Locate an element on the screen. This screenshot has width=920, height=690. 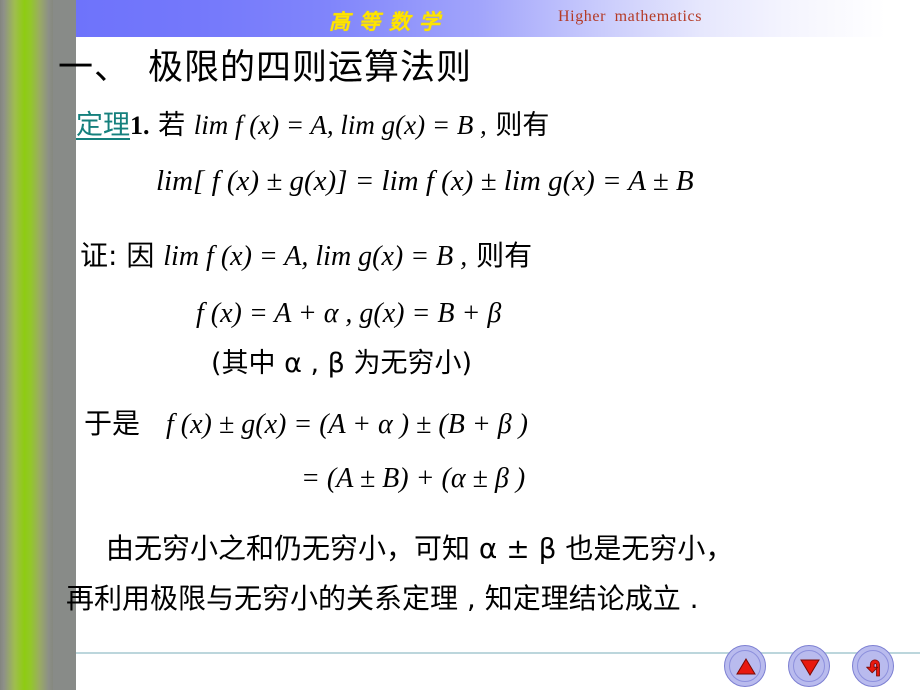
title-text: 极限的四则运算法则 is located at coordinates (310, 68).